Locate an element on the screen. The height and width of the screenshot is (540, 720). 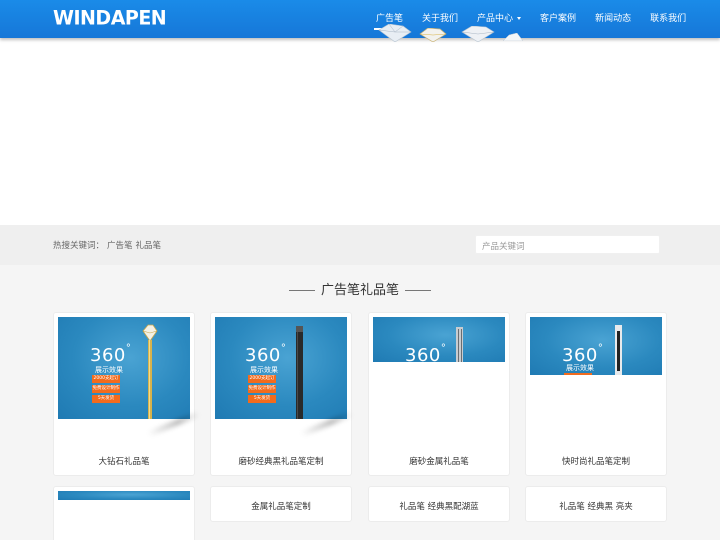
product-card: 礼品笔 经典黑 亮夹 is located at coordinates (596, 504).